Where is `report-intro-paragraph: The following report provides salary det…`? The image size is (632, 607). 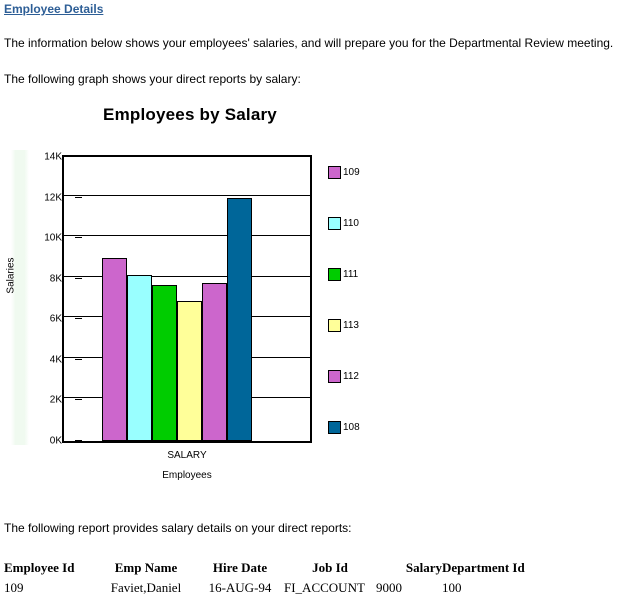
report-intro-paragraph: The following report provides salary det… is located at coordinates (178, 528).